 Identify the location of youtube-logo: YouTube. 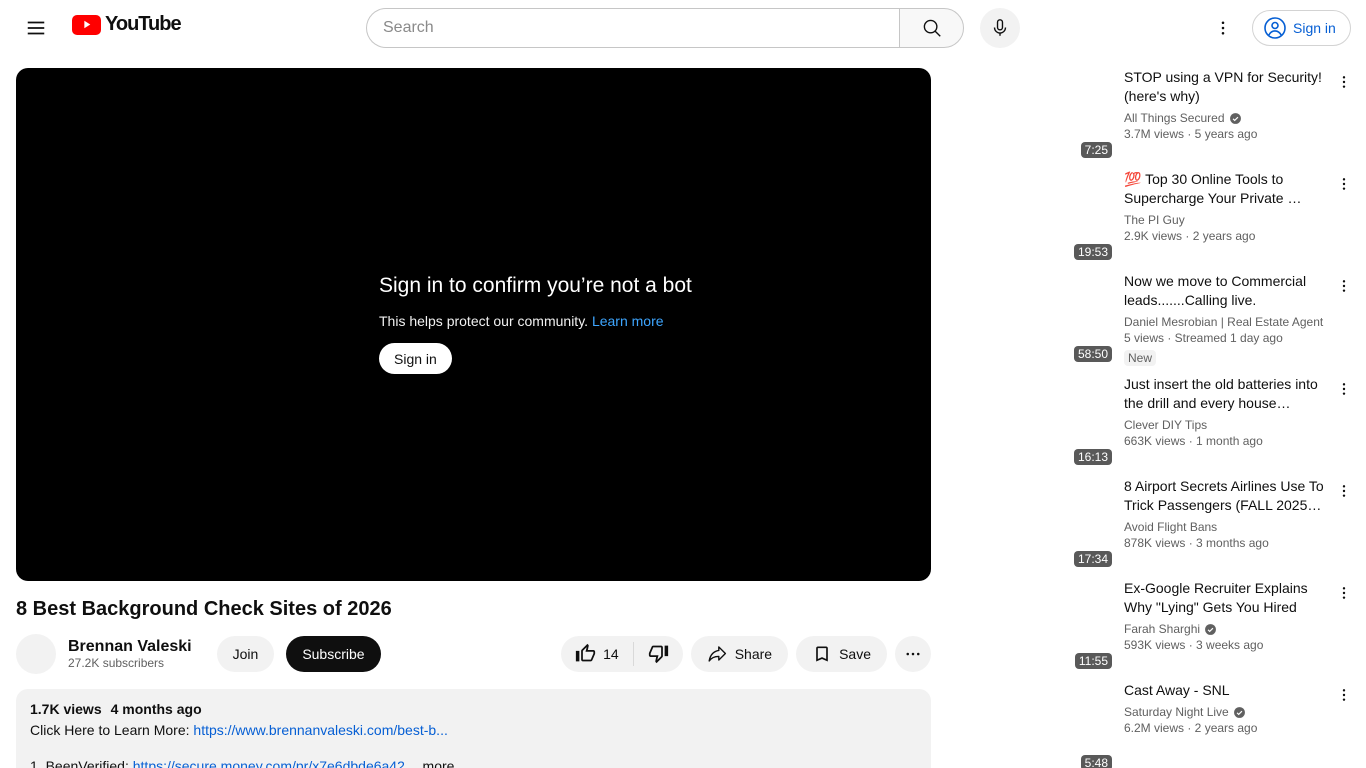
(127, 24).